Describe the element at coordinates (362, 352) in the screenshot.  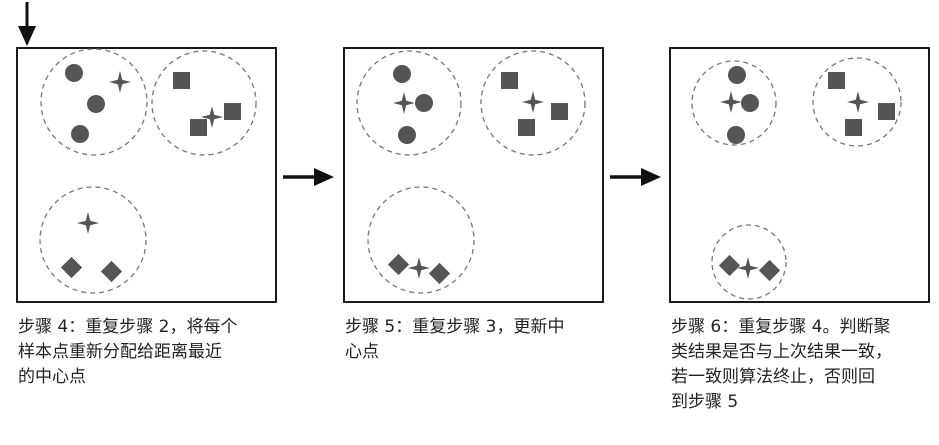
I see `caption-line: 心点` at that location.